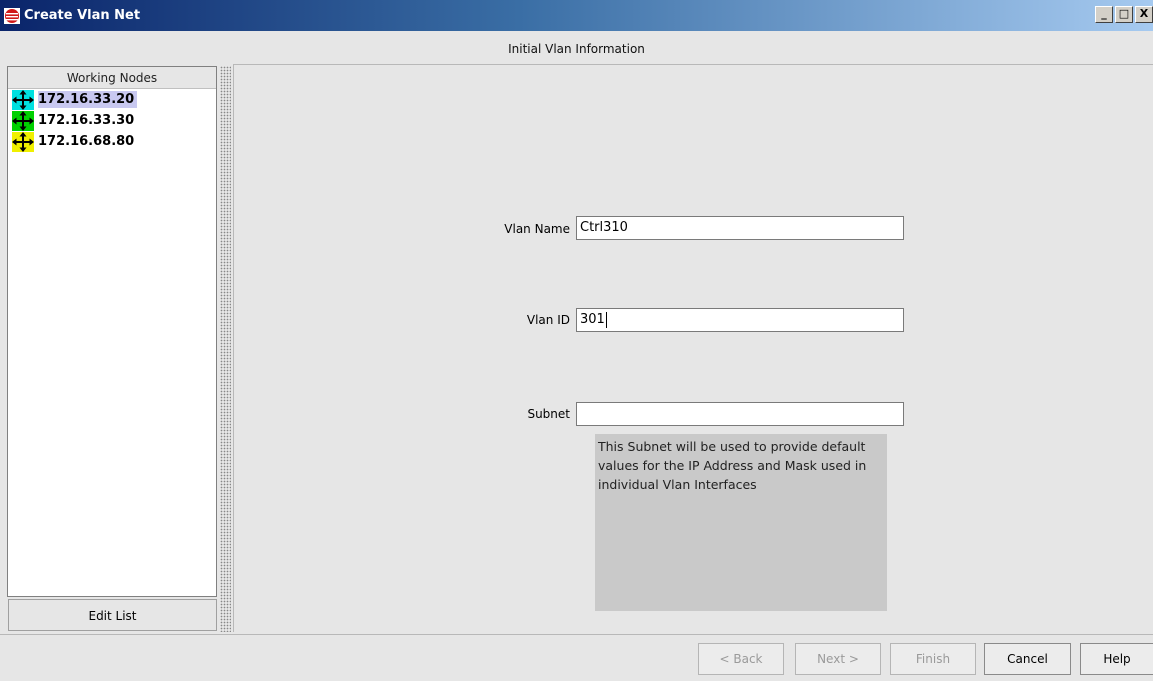 Image resolution: width=1153 pixels, height=681 pixels. Describe the element at coordinates (88, 99) in the screenshot. I see `node-label: 172.16.33.20` at that location.